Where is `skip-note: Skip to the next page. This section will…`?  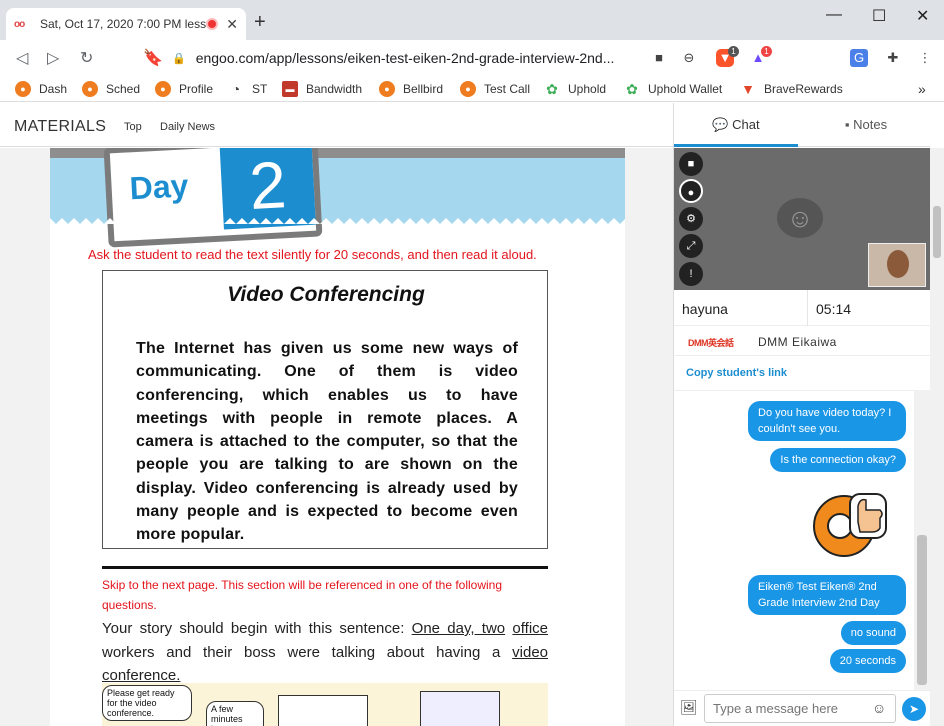
skip-note: Skip to the next page. This section will… is located at coordinates (302, 595).